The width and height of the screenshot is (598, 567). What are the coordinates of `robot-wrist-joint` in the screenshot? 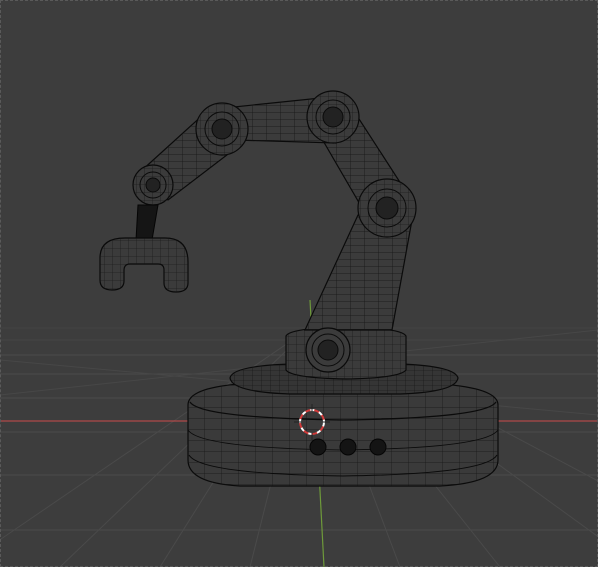 It's located at (153, 185).